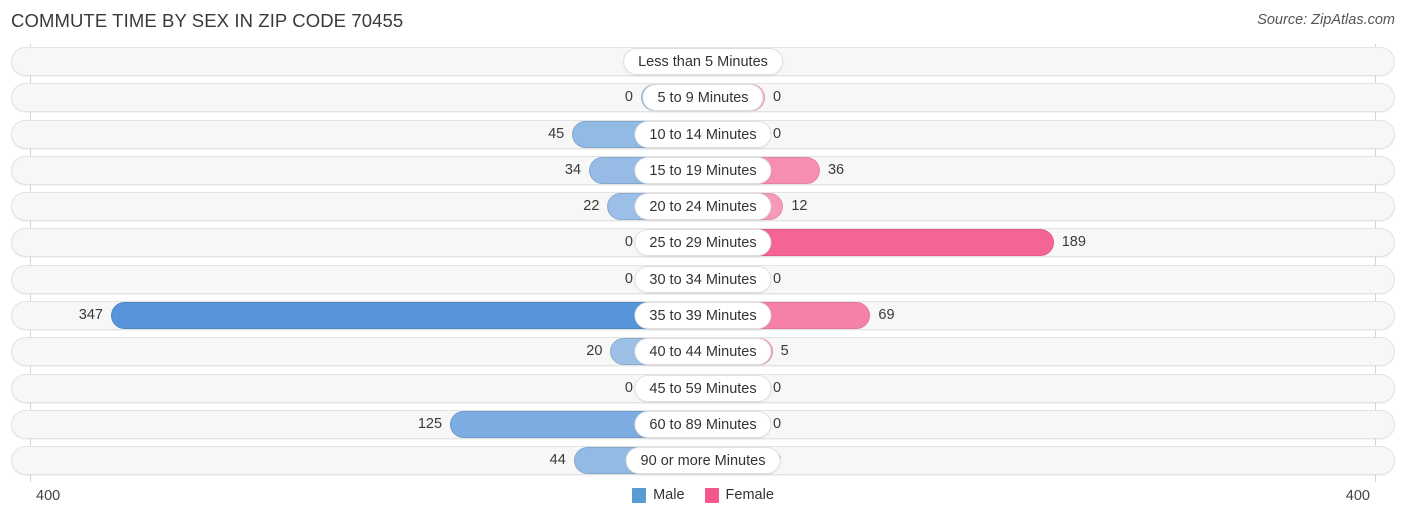 The height and width of the screenshot is (522, 1406). I want to click on table-row: 125 0 60 to 89 Minutes, so click(703, 425).